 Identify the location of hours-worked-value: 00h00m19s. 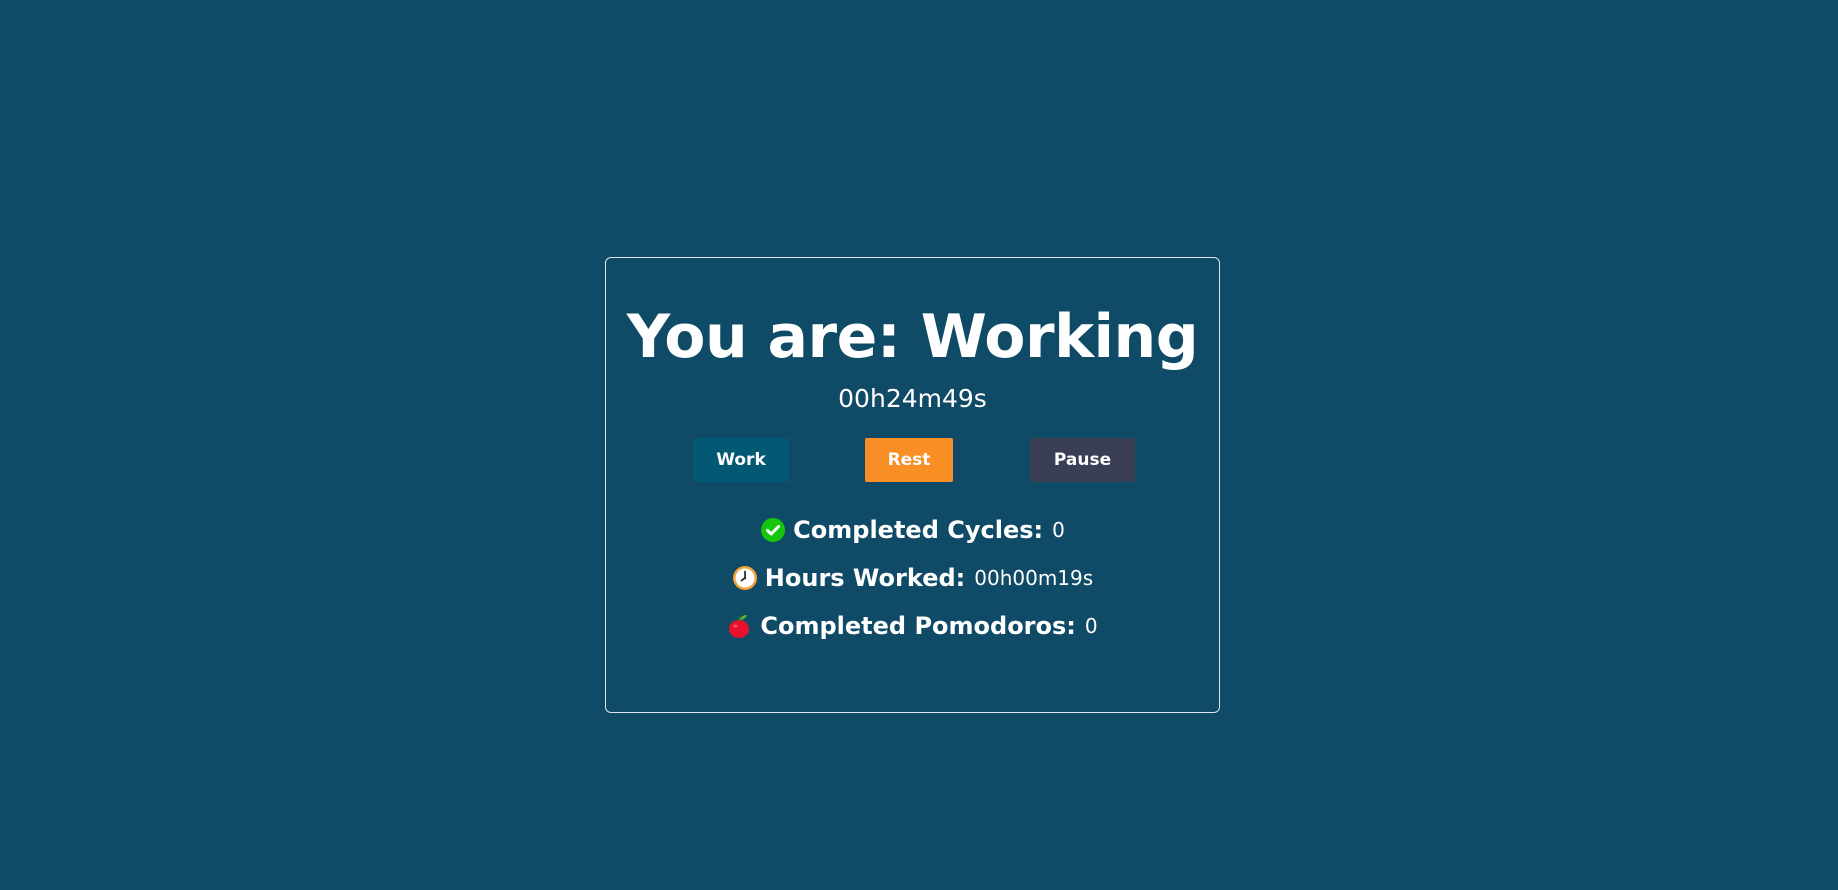
(1034, 578).